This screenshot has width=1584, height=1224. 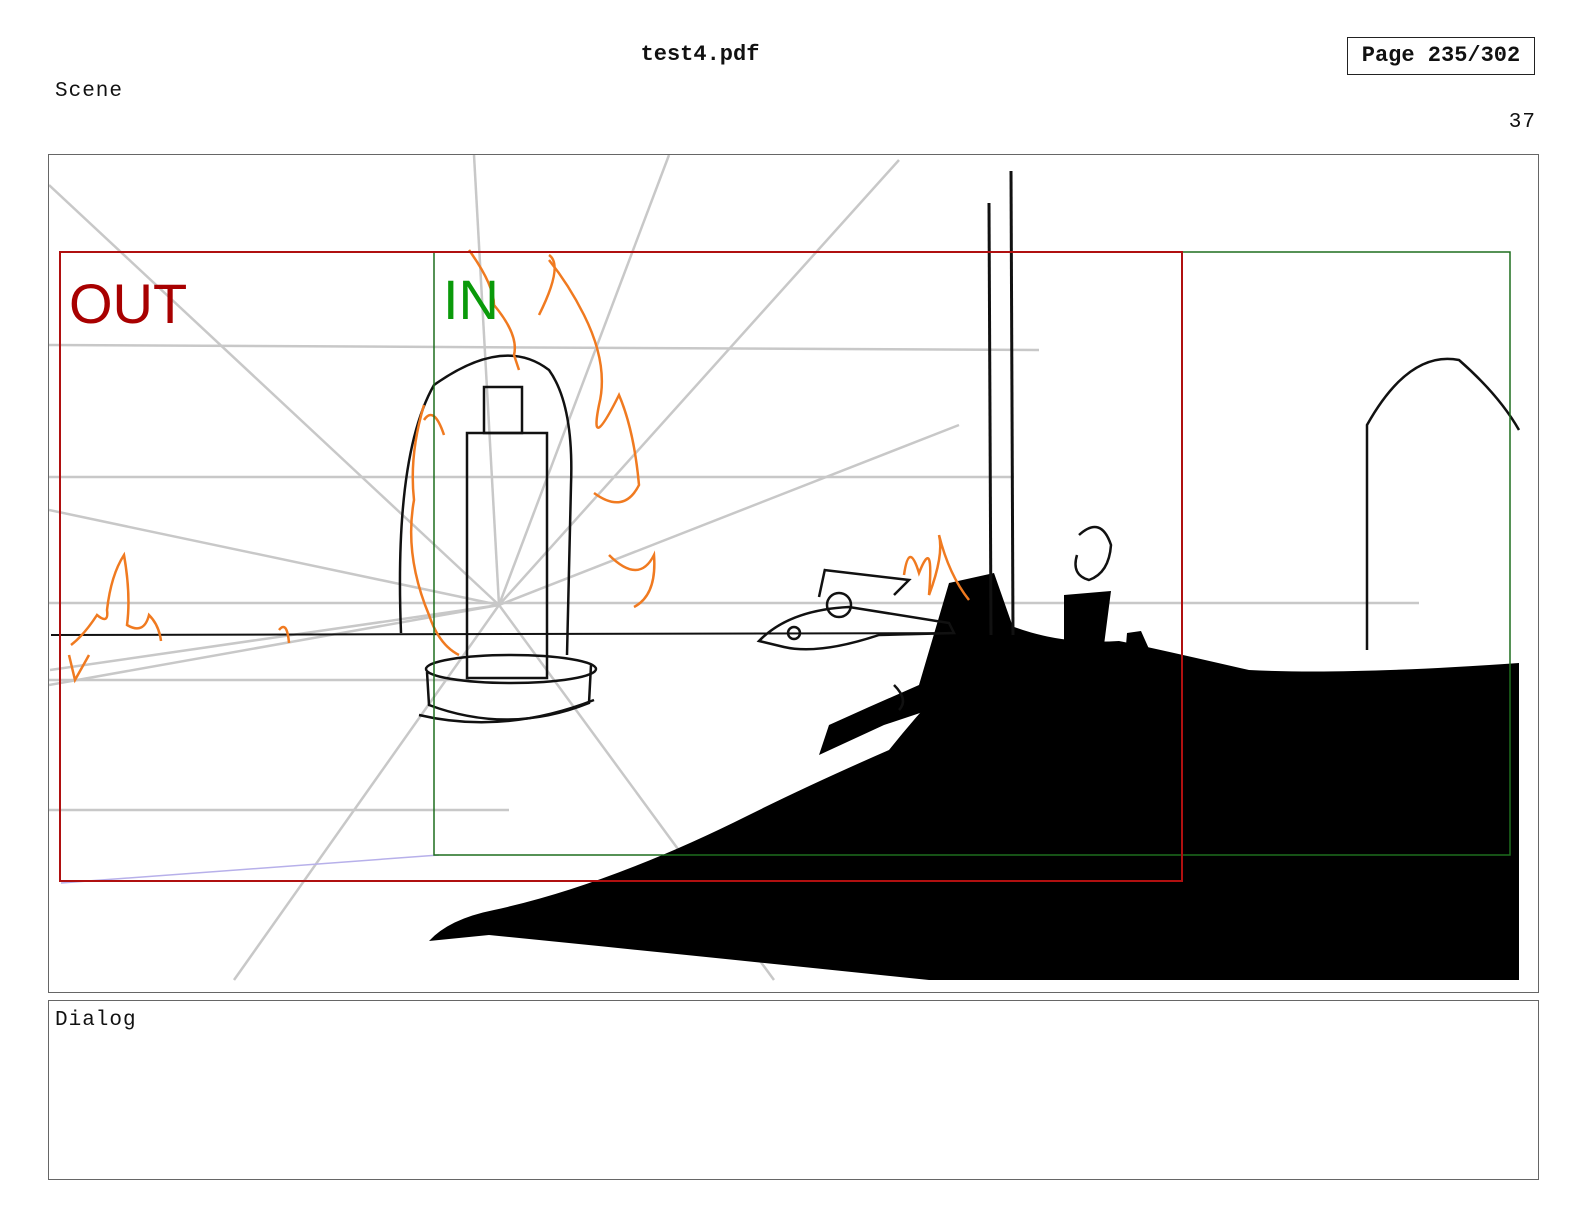 What do you see at coordinates (96, 1020) in the screenshot?
I see `dialog-label: Dialog` at bounding box center [96, 1020].